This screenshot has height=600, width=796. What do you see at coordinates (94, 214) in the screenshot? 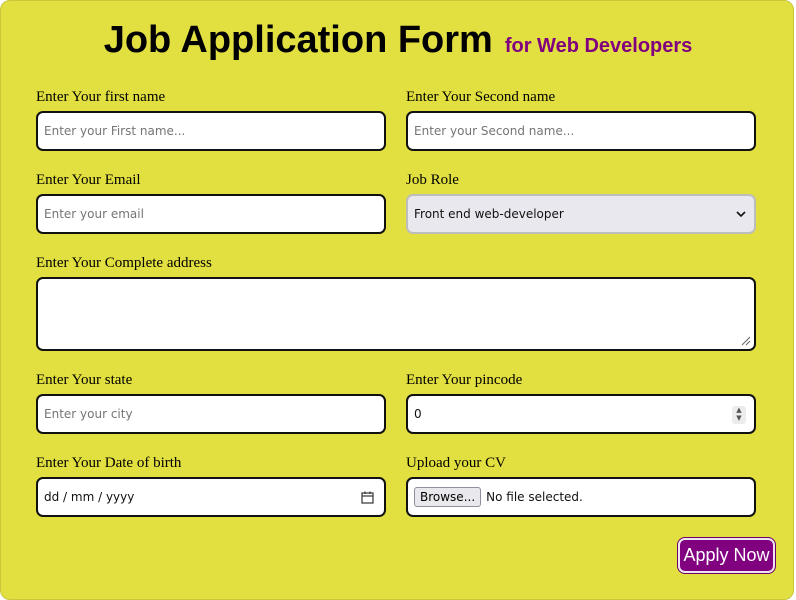
I see `email-placeholder: Enter your email` at bounding box center [94, 214].